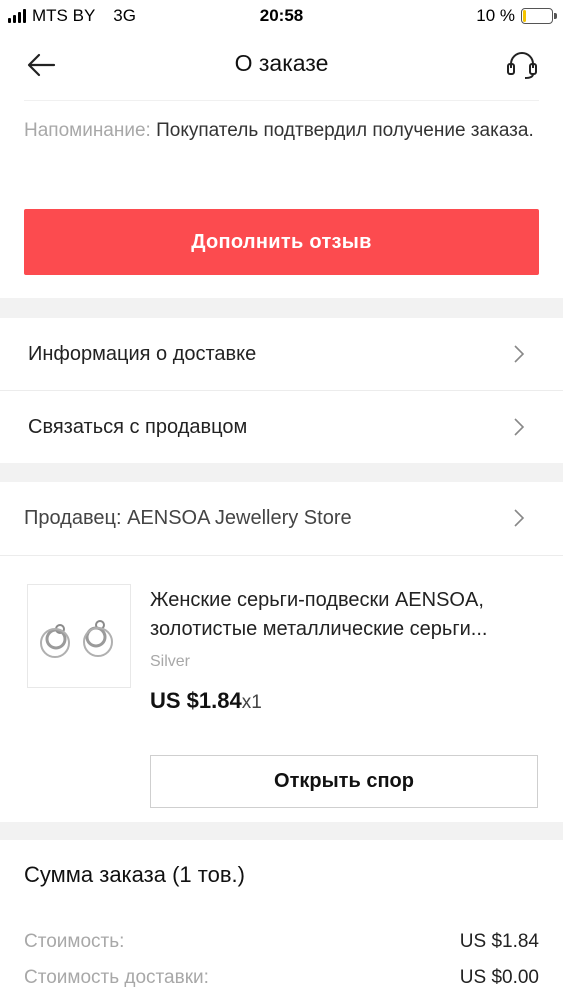 This screenshot has width=563, height=1000. What do you see at coordinates (499, 941) in the screenshot?
I see `cost-value: US $1.84` at bounding box center [499, 941].